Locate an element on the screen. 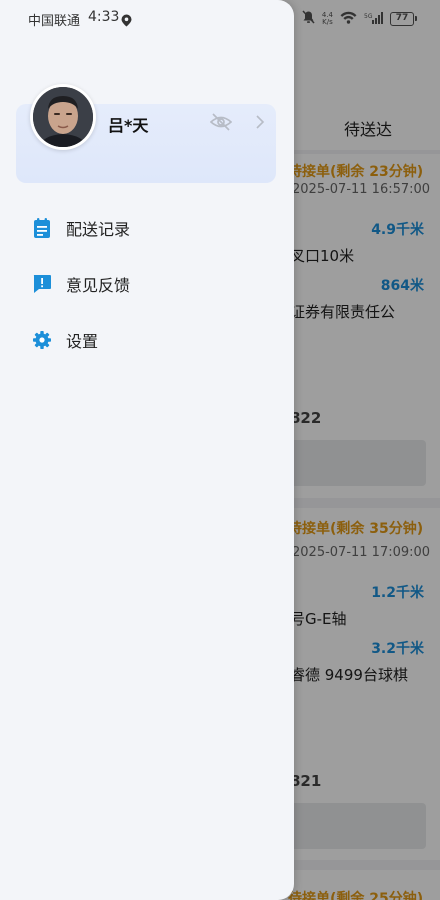  network-speed: 4.4 K/s is located at coordinates (327, 18).